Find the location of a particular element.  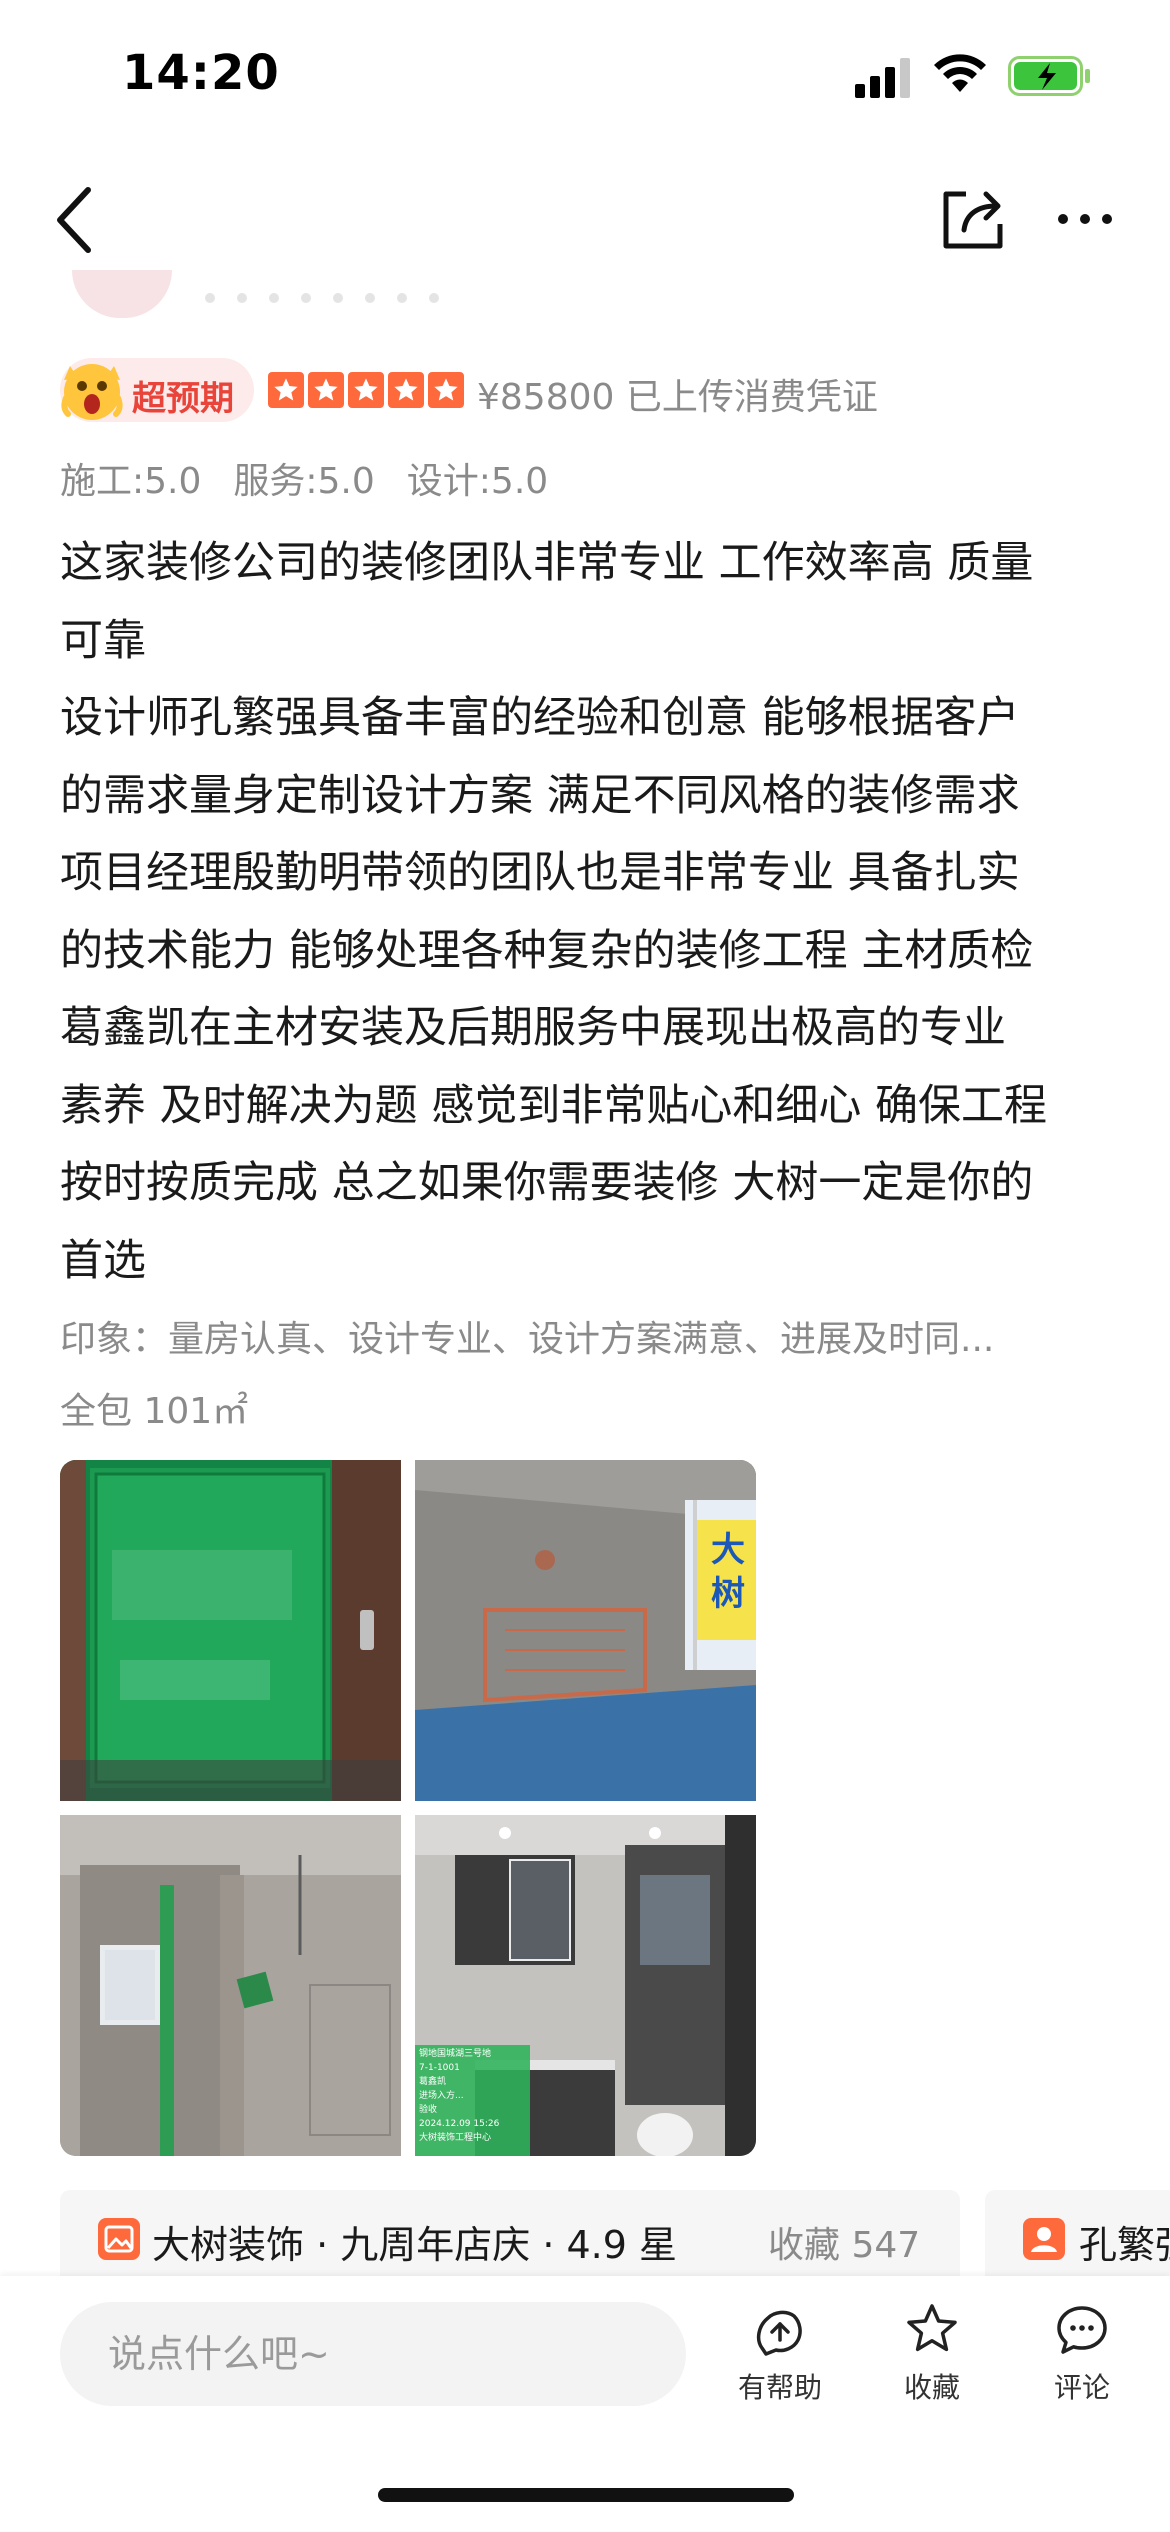

favorite-button: 收藏 is located at coordinates (932, 2362).